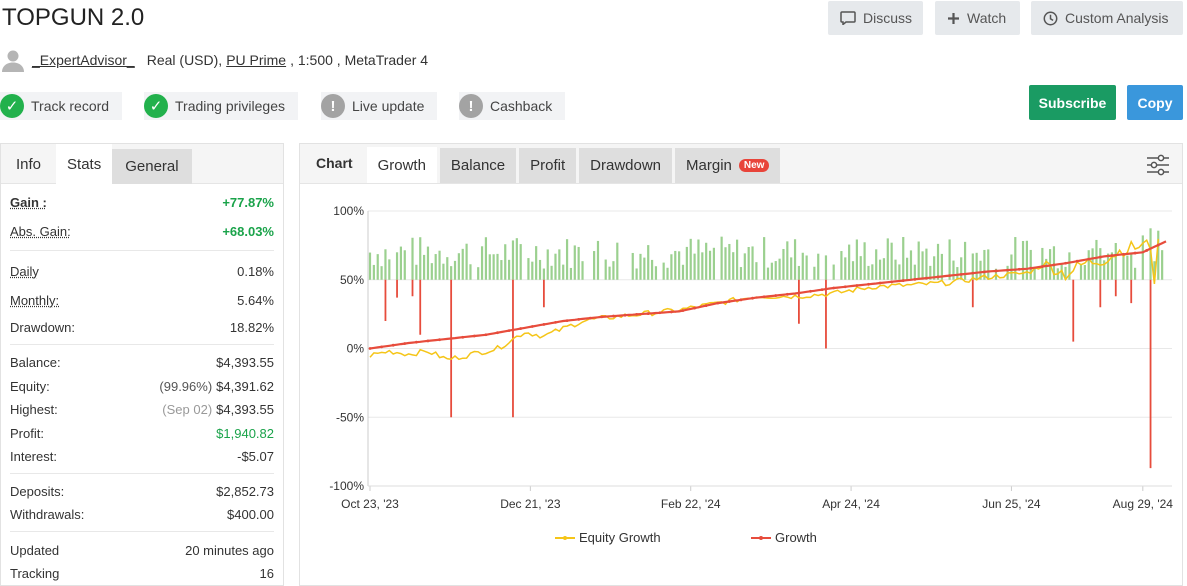 This screenshot has height=586, width=1187. What do you see at coordinates (359, 60) in the screenshot?
I see `account-details: , 1:500 , MetaTrader 4` at bounding box center [359, 60].